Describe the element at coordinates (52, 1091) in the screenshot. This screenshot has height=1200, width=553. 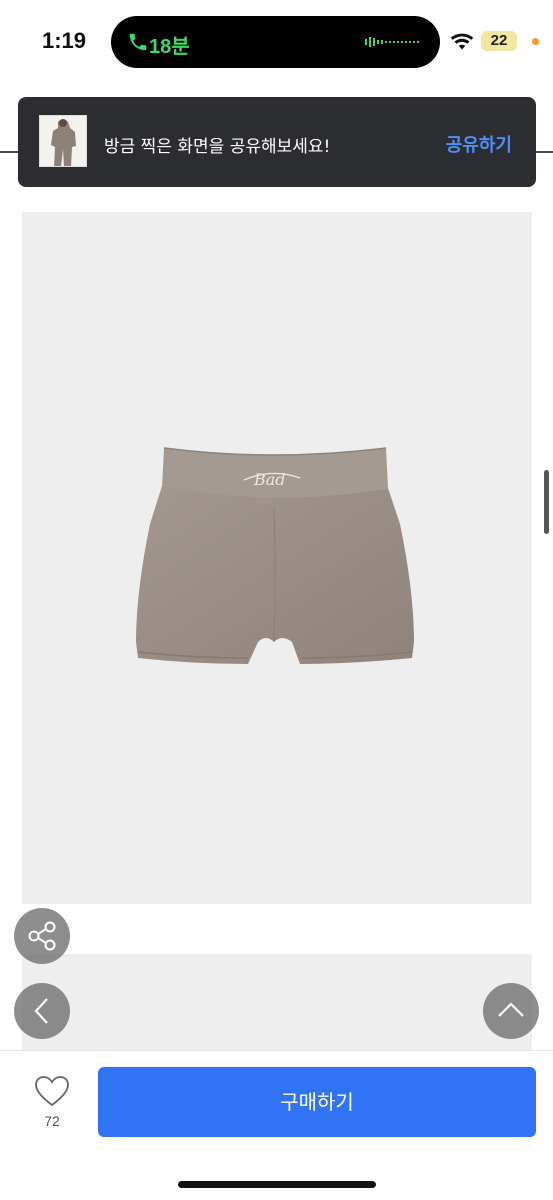
I see `heart-icon` at that location.